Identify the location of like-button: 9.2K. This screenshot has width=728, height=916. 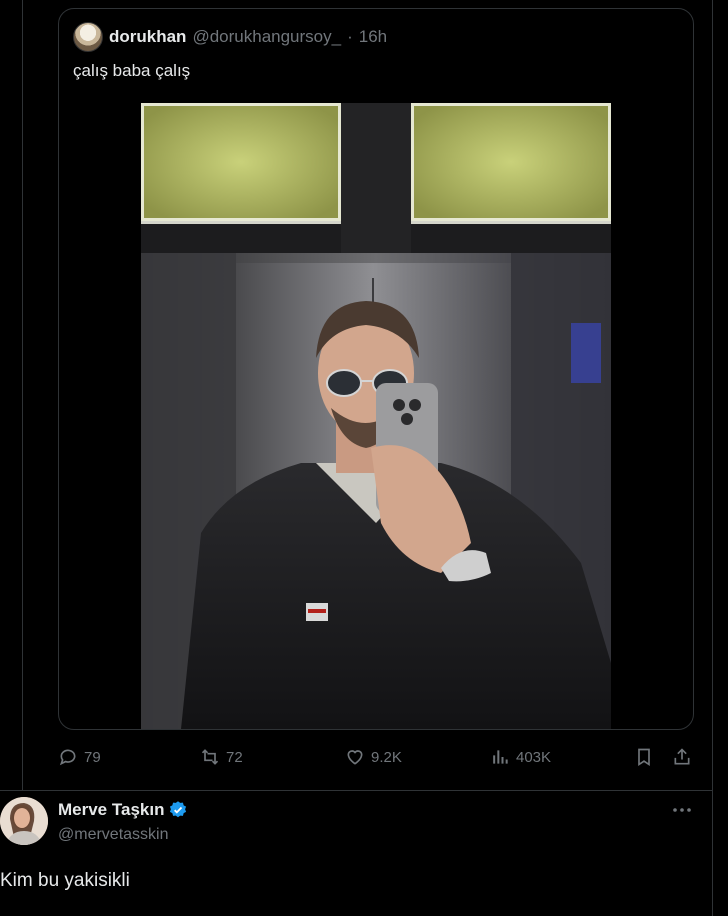
(373, 757).